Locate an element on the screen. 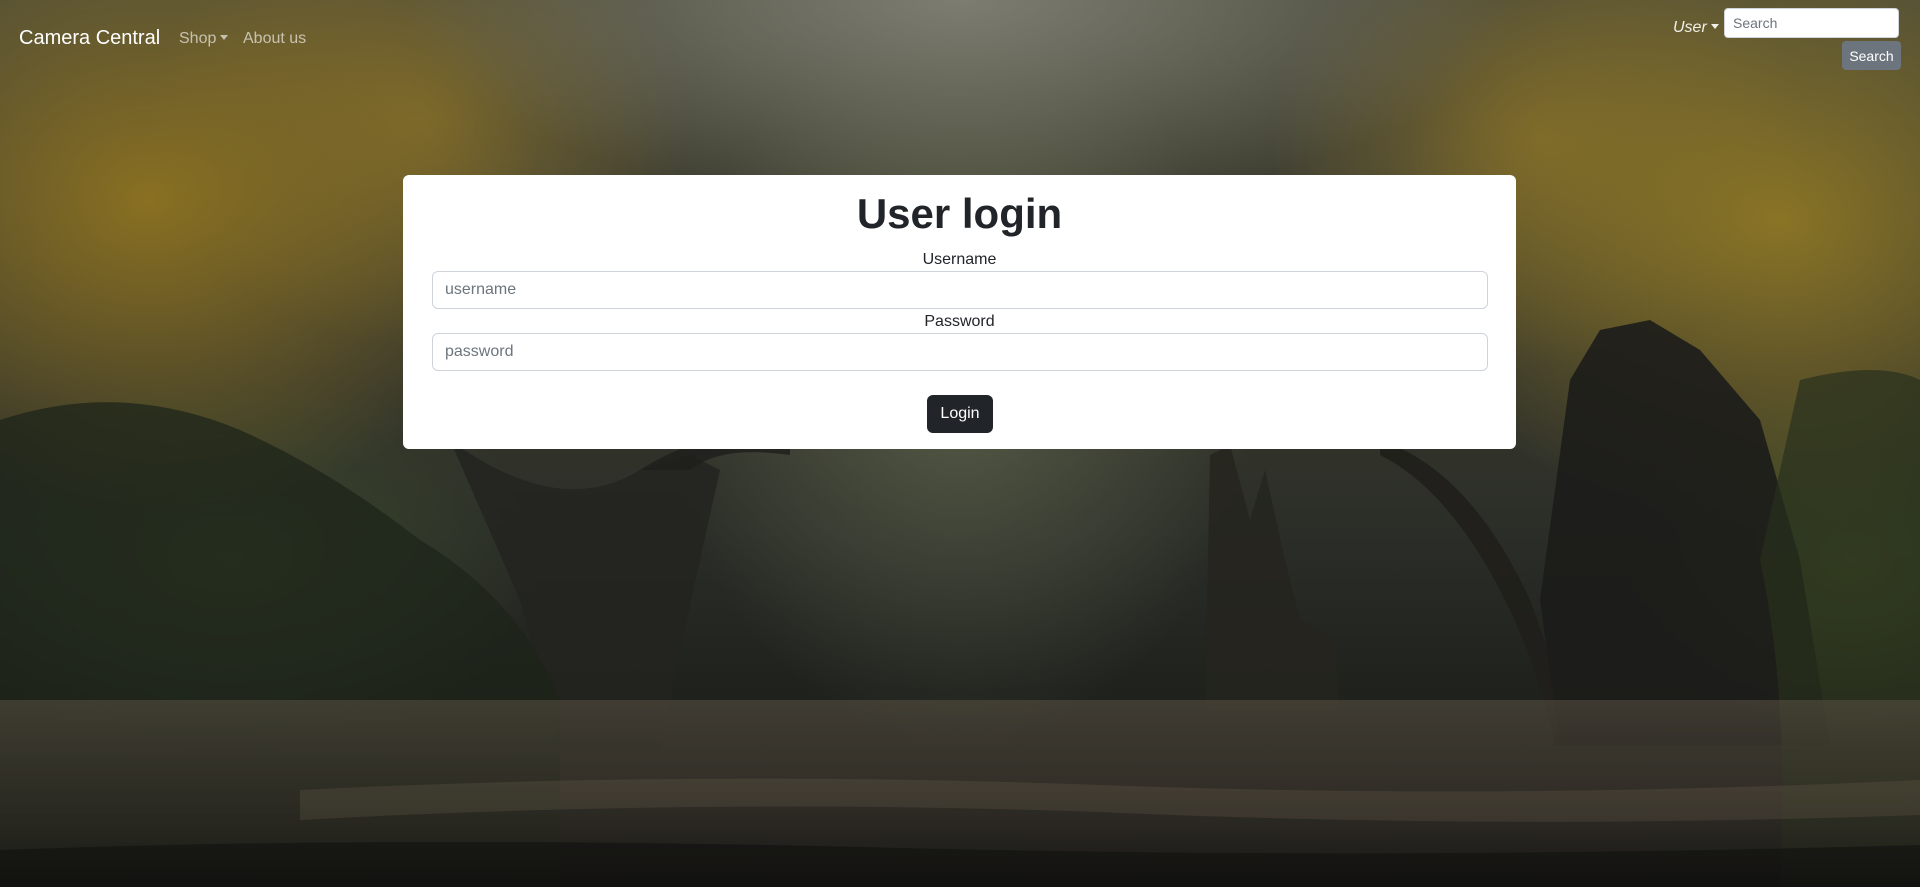 This screenshot has width=1920, height=887. nav-shop-dropdown: Shop is located at coordinates (204, 39).